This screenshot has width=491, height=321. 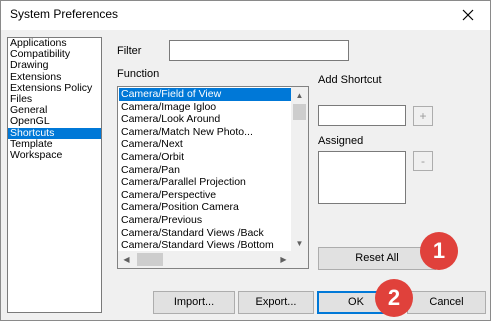 What do you see at coordinates (129, 51) in the screenshot?
I see `filter-label: Filter` at bounding box center [129, 51].